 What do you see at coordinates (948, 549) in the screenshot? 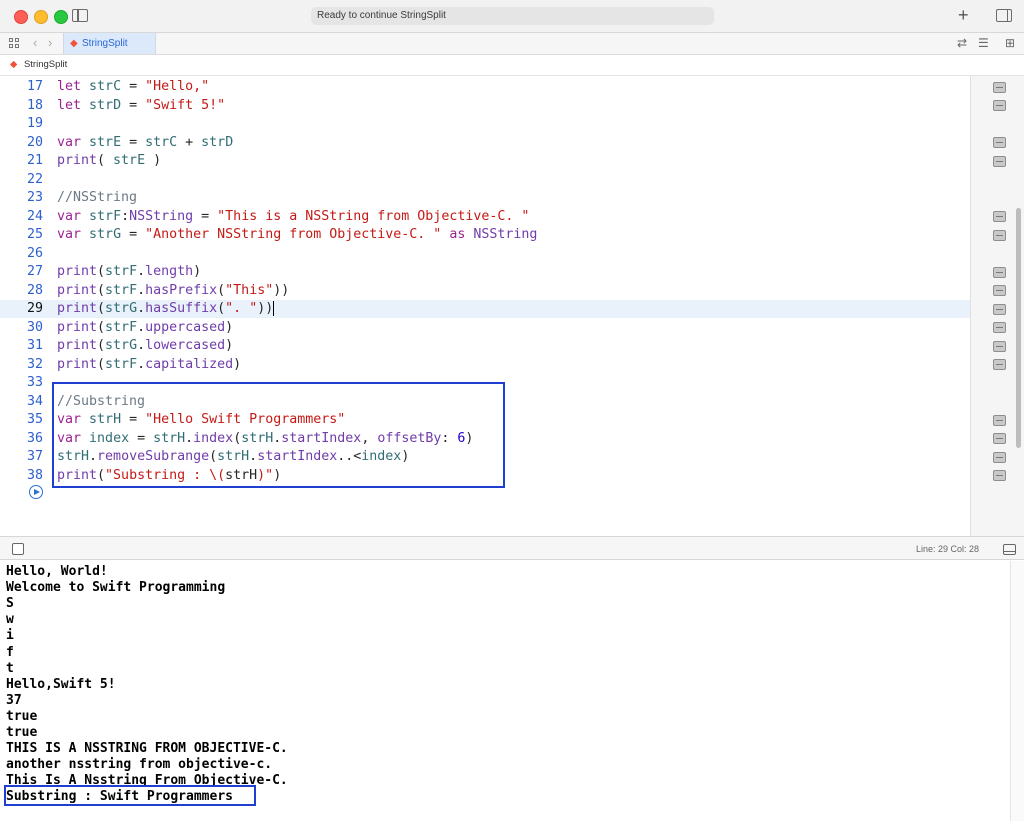
I see `cursor-position: Line: 29 Col: 28` at bounding box center [948, 549].